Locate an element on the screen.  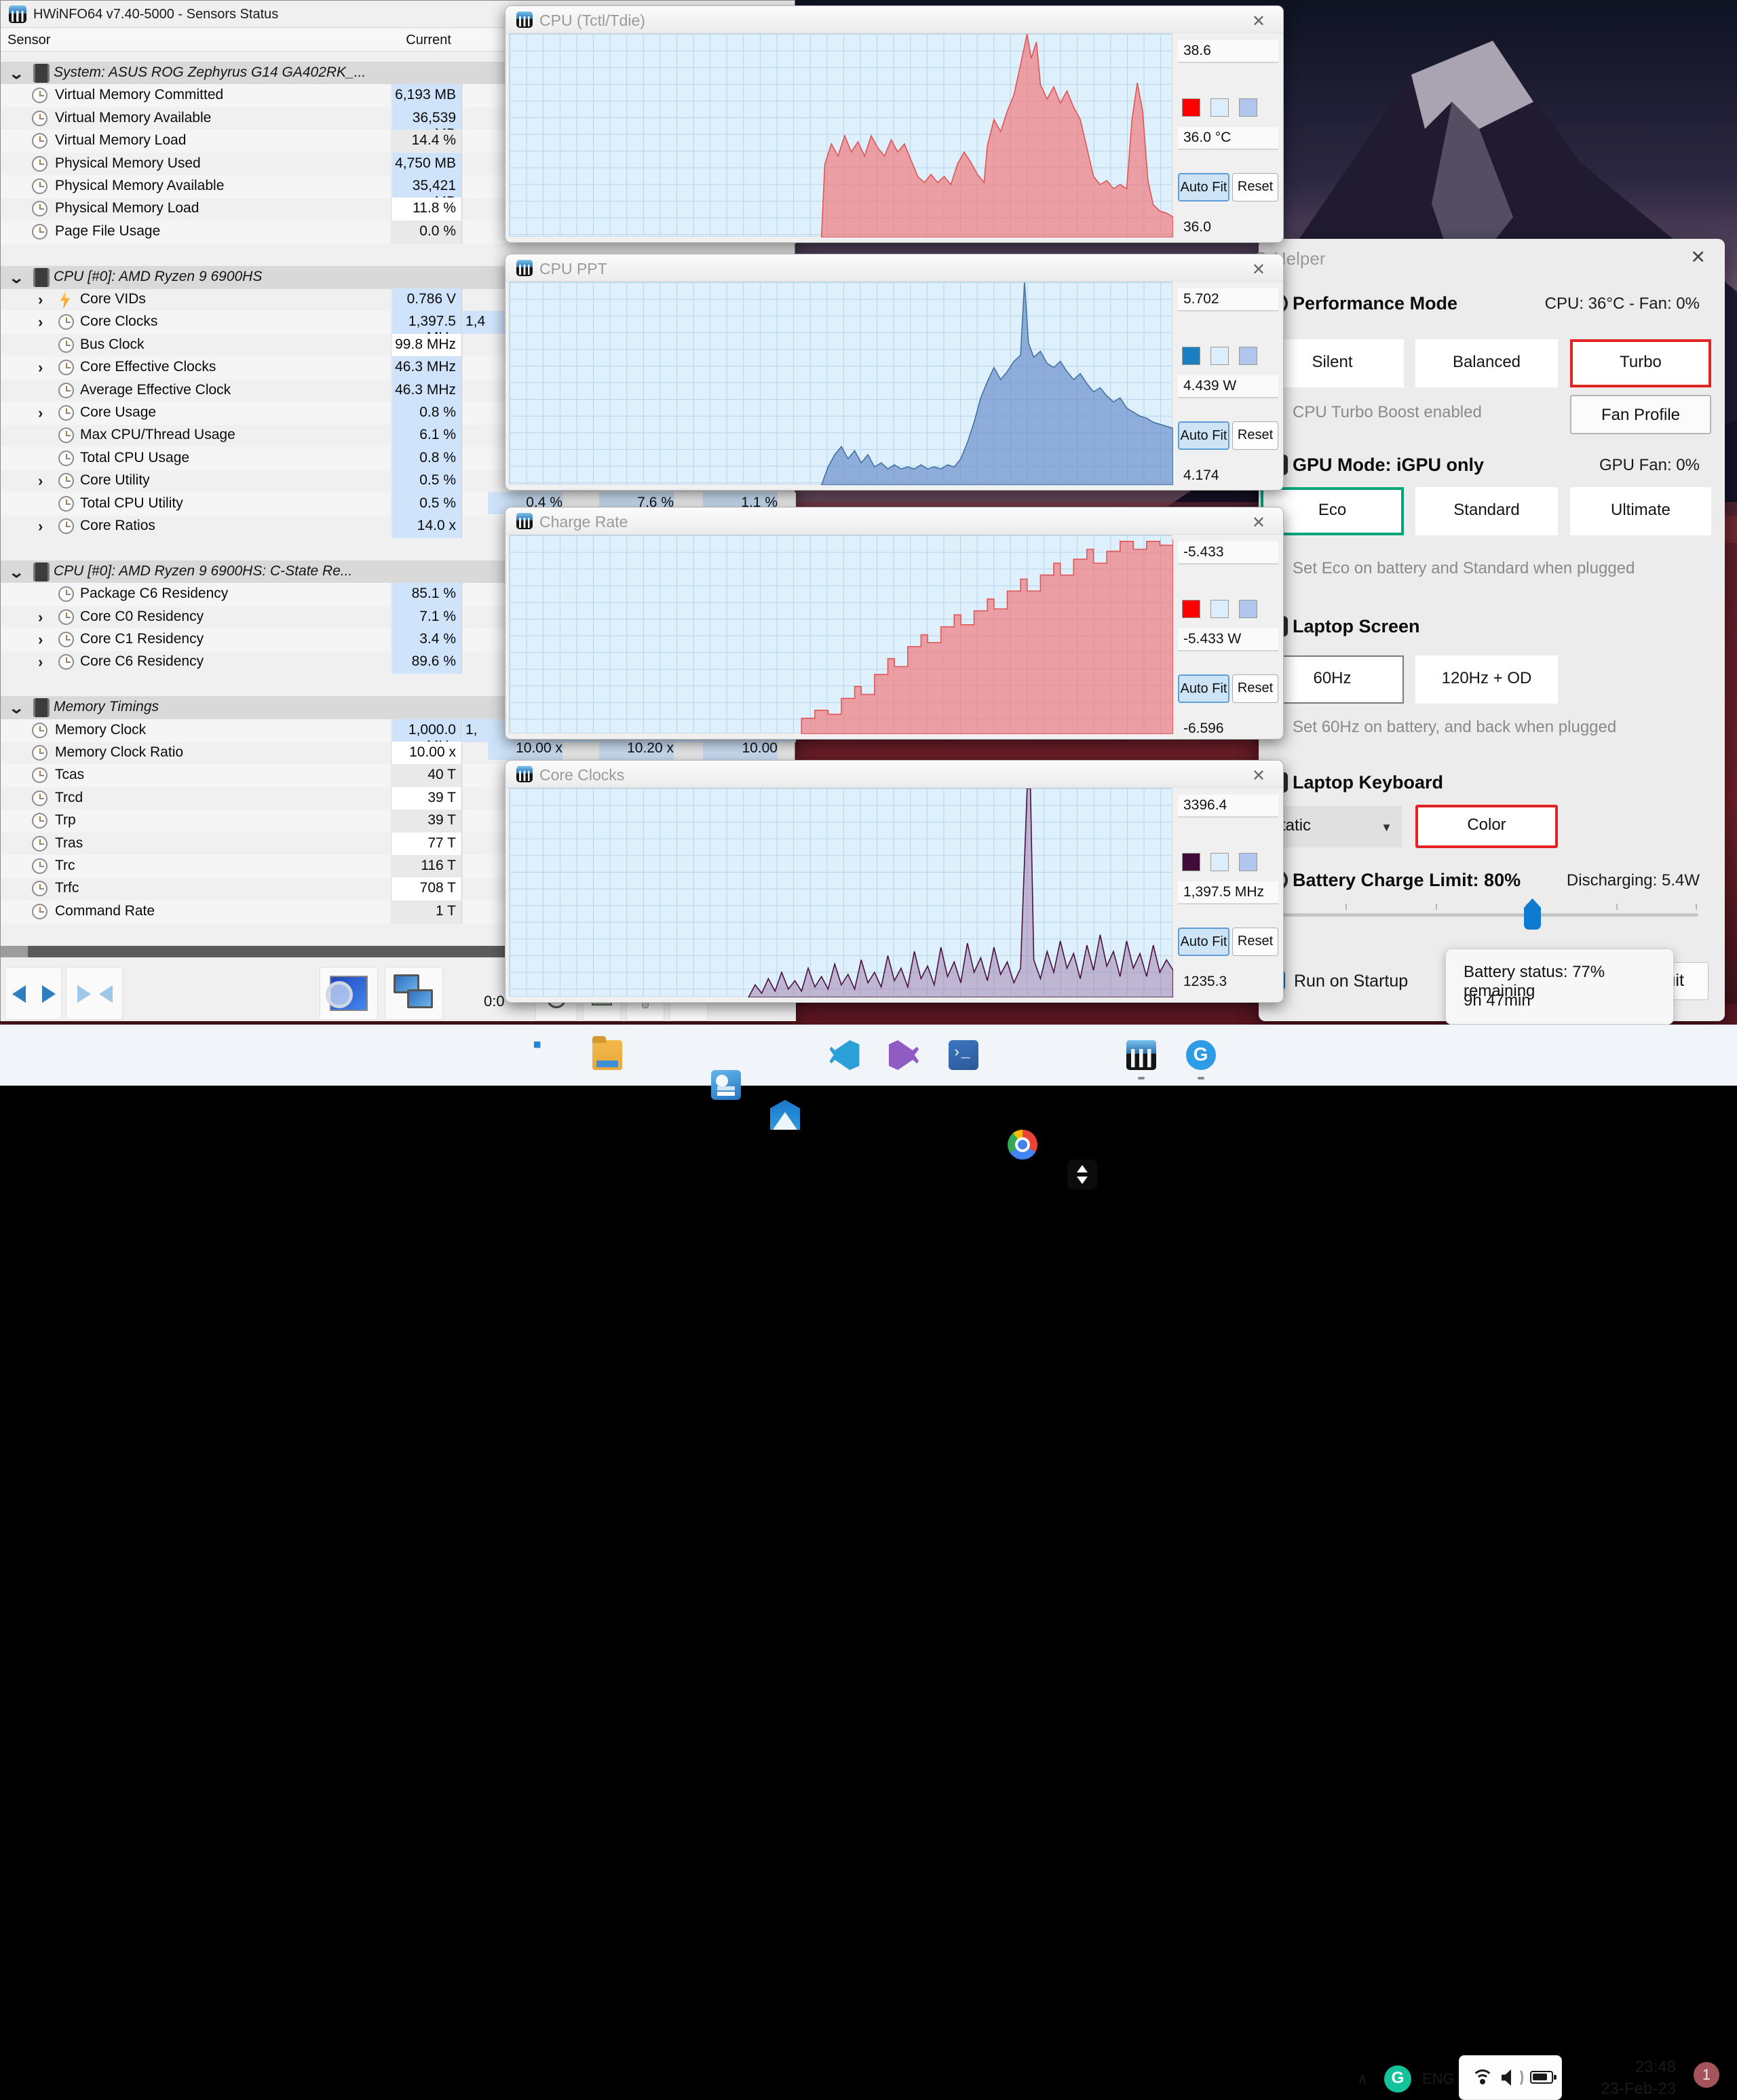
sensor-label: Trp is located at coordinates (65, 820).